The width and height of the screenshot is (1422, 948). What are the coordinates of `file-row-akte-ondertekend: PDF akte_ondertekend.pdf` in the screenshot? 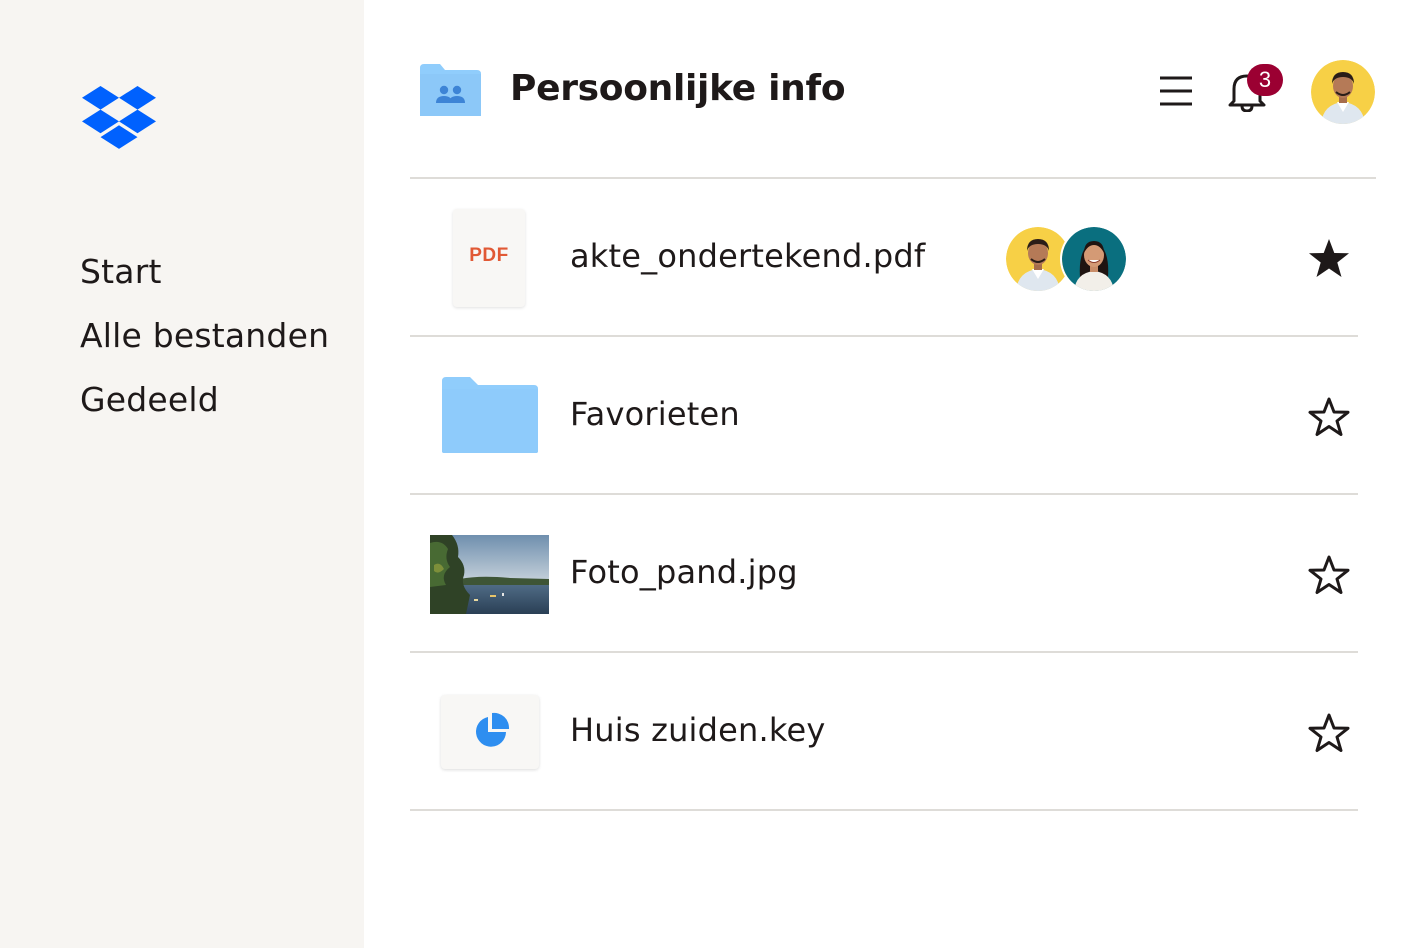 It's located at (884, 258).